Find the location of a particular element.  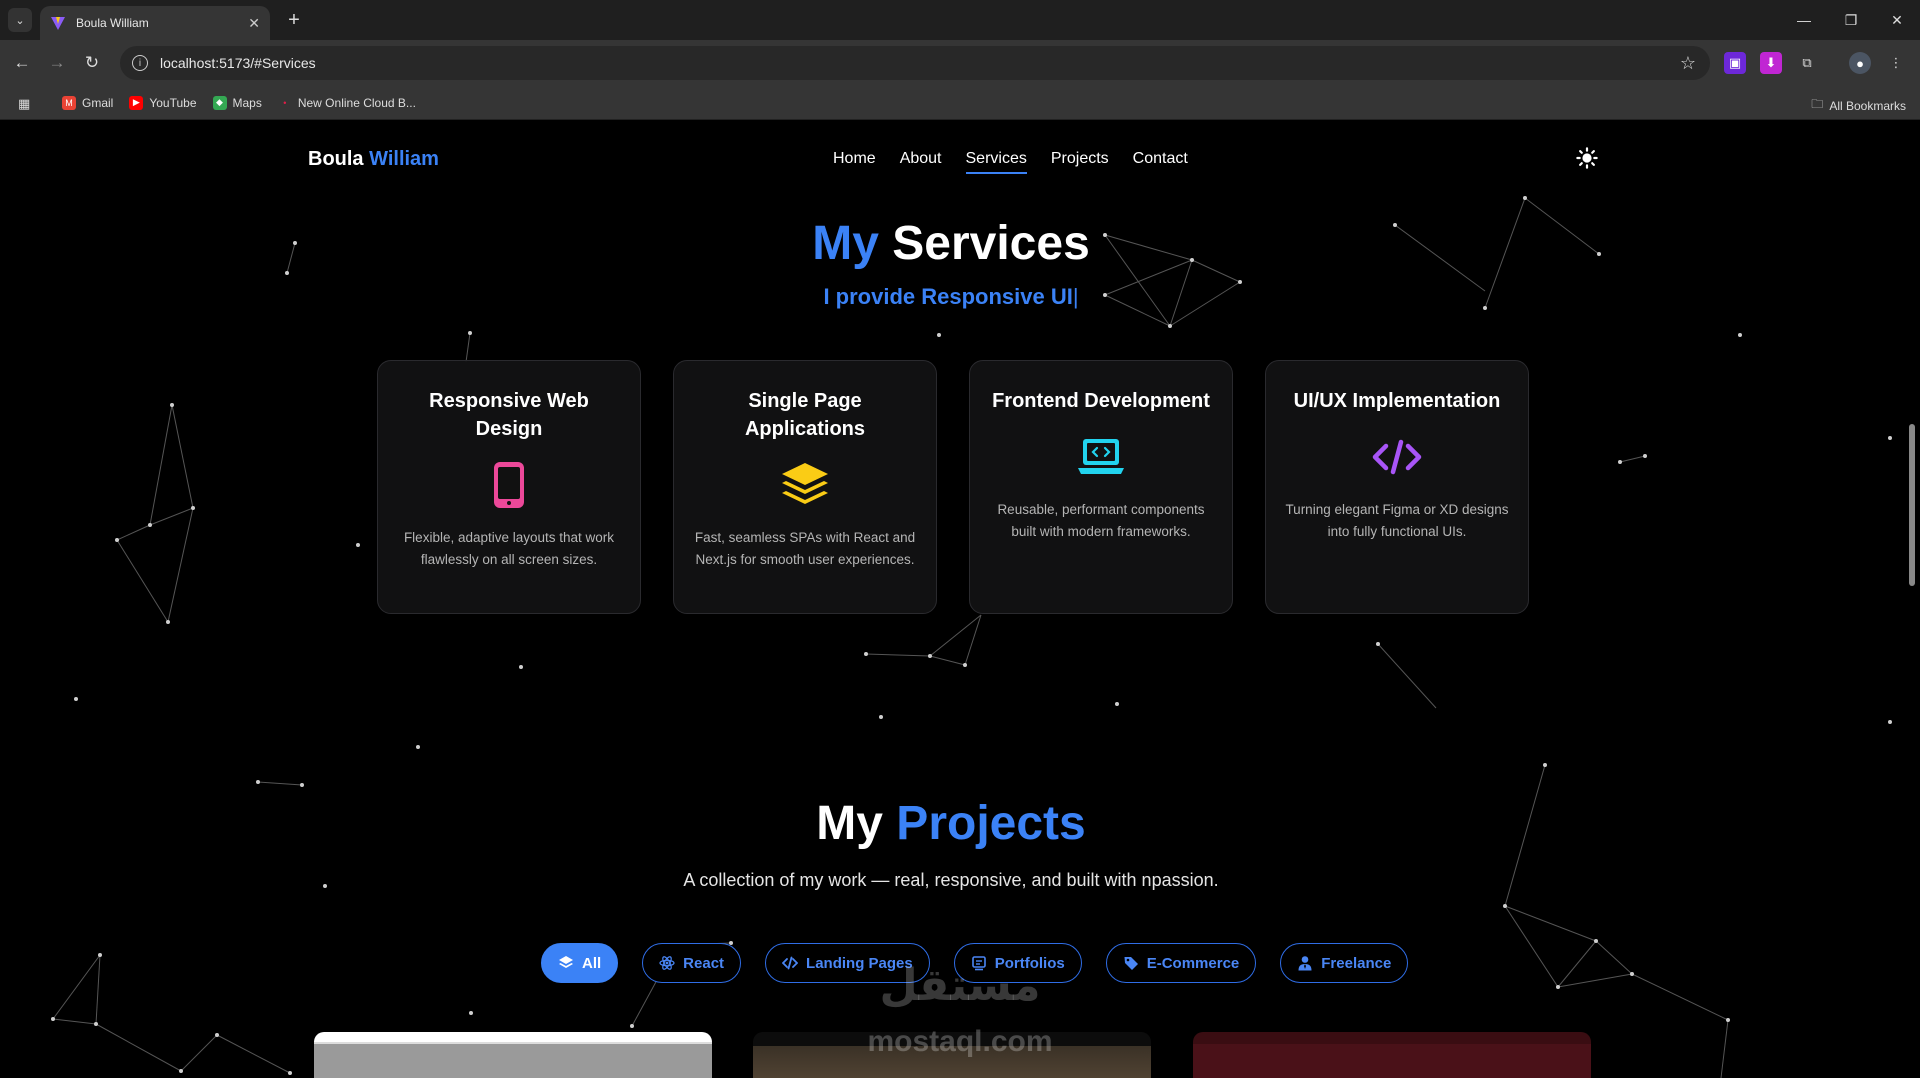

mostaql-watermark: مستقل is located at coordinates (960, 985).